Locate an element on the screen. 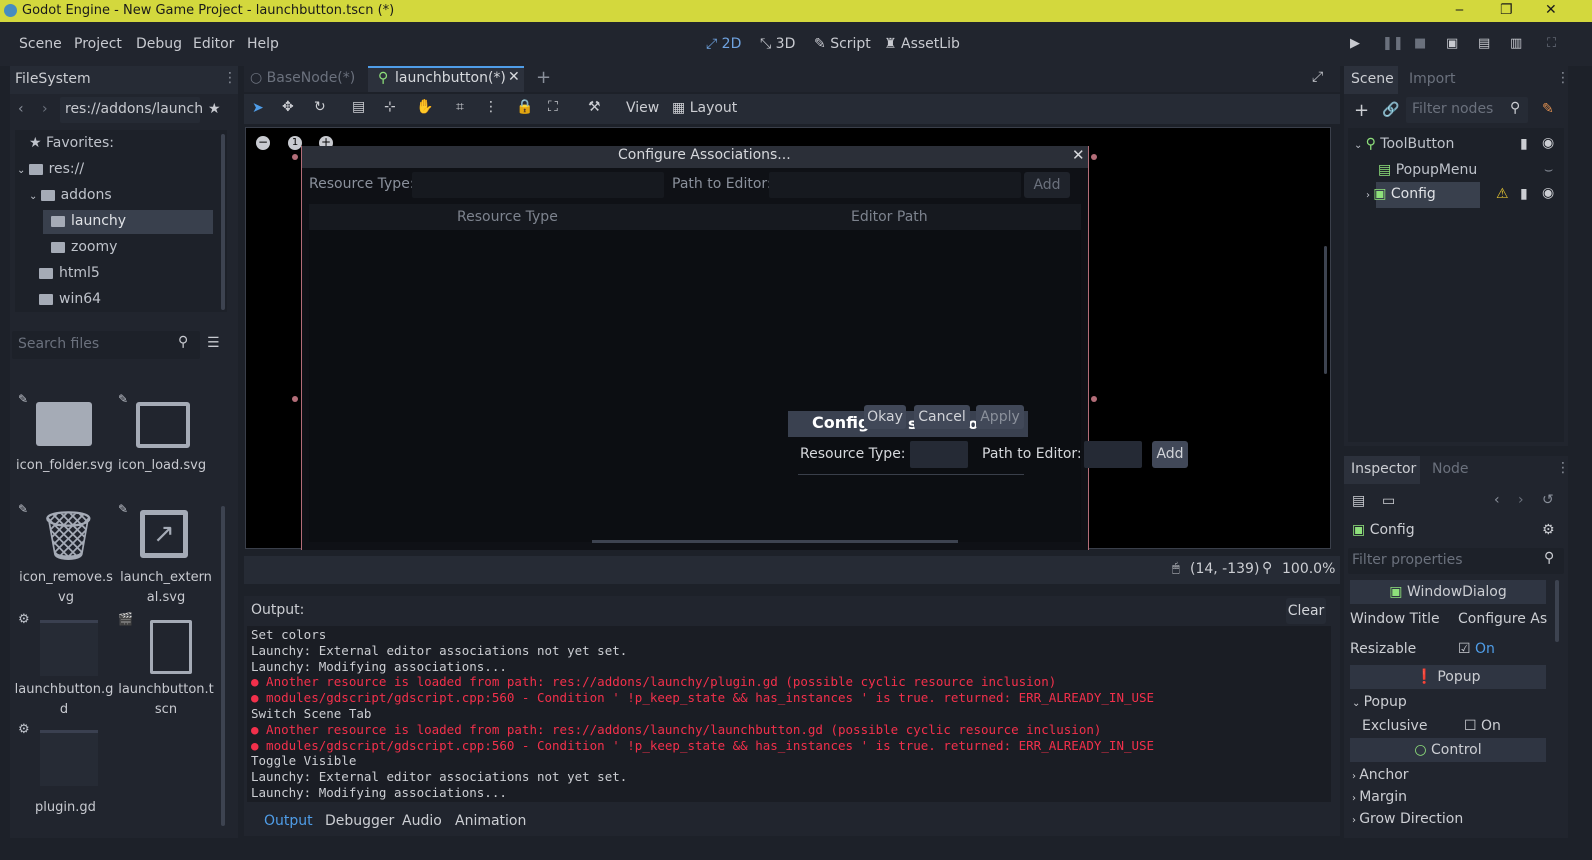 Image resolution: width=1592 pixels, height=860 pixels. node-popupmenu: ▤ PopupMenu is located at coordinates (1427, 170).